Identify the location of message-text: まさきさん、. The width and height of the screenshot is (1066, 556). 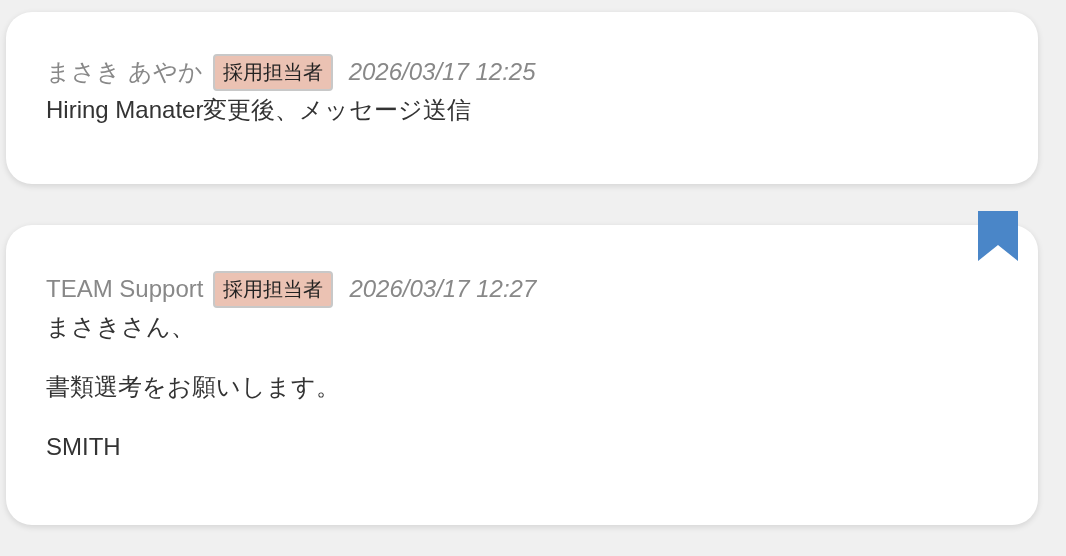
(121, 327).